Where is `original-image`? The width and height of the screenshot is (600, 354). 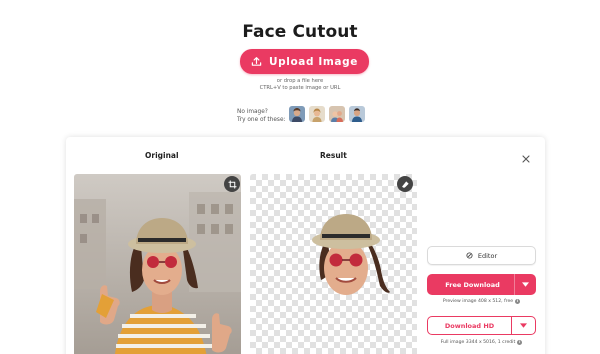 original-image is located at coordinates (157, 264).